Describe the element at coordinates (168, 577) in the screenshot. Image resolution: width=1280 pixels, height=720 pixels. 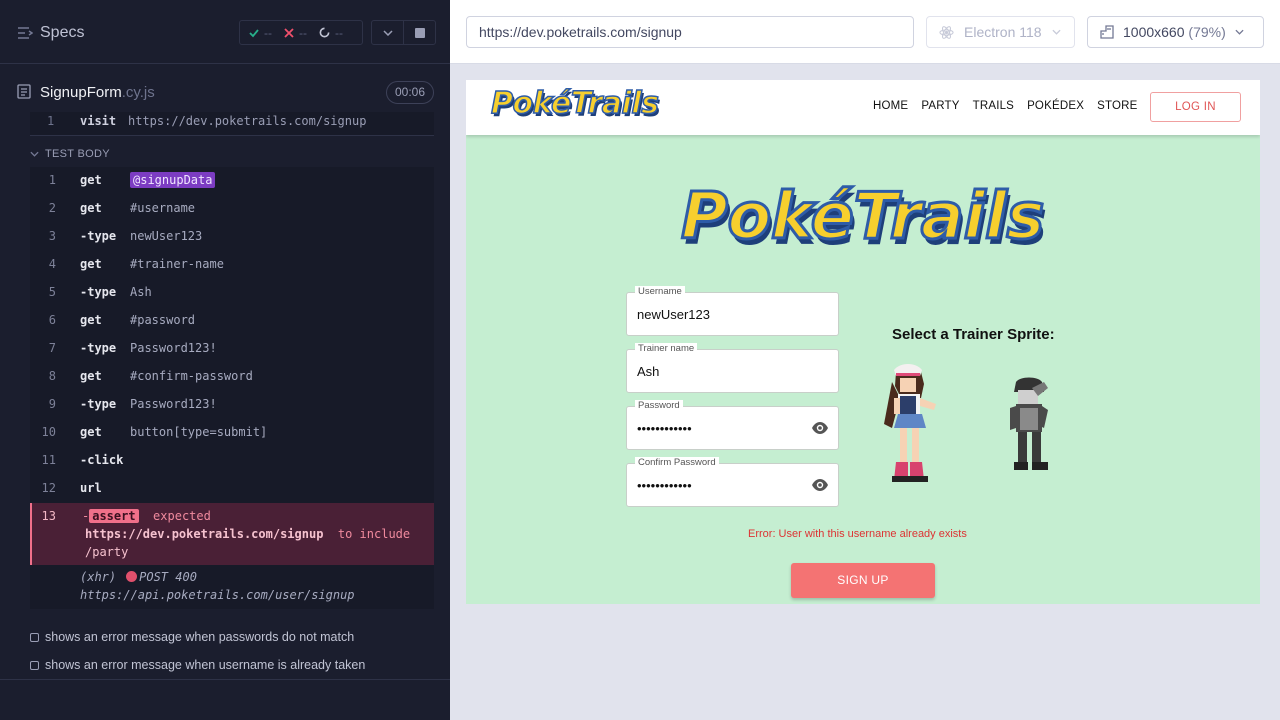
I see `xhr-status: POST 400` at that location.